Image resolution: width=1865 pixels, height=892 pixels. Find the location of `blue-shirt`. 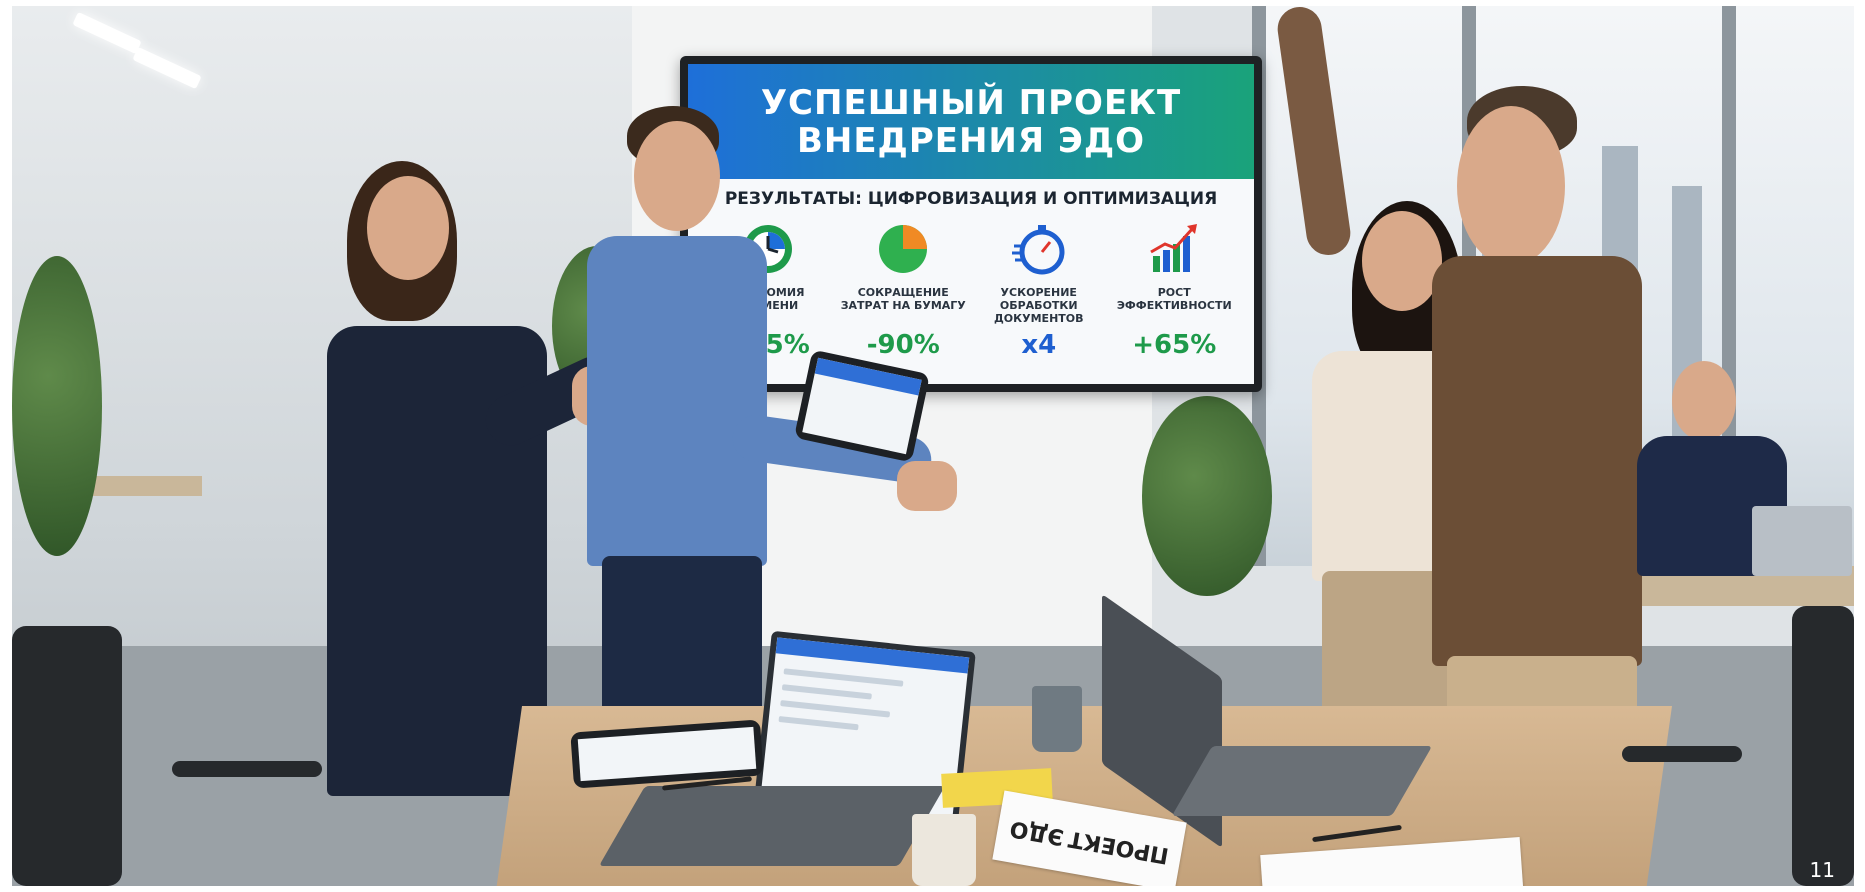

blue-shirt is located at coordinates (677, 401).